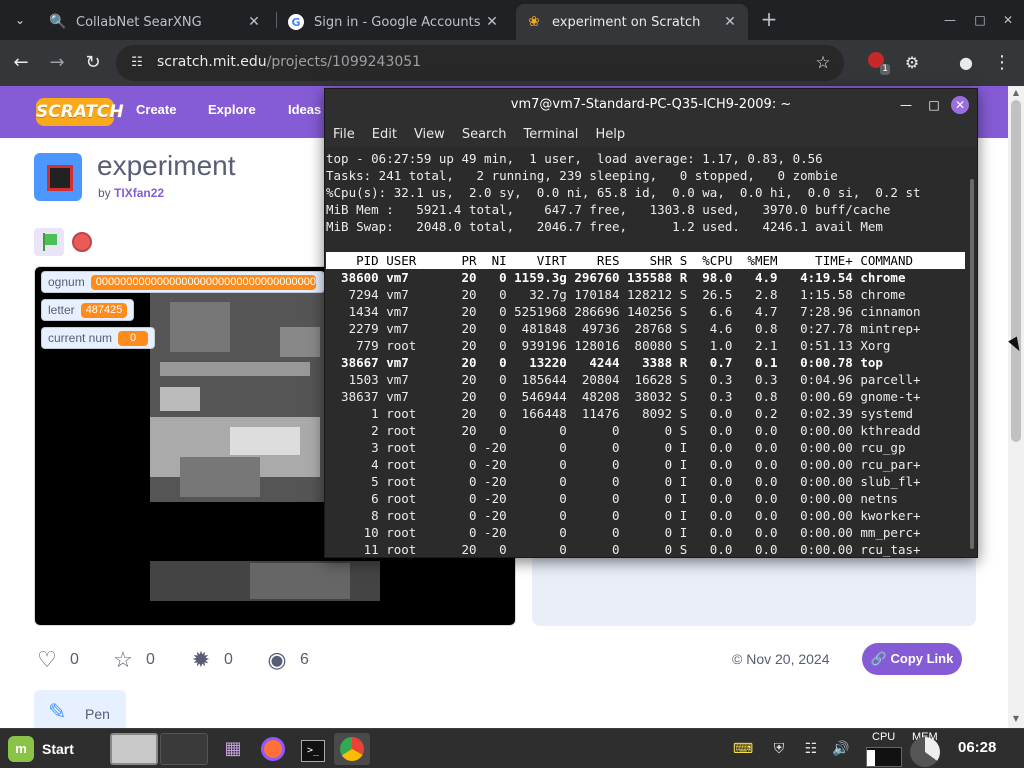 Image resolution: width=1024 pixels, height=769 pixels. Describe the element at coordinates (228, 659) in the screenshot. I see `remix-count: 0` at that location.